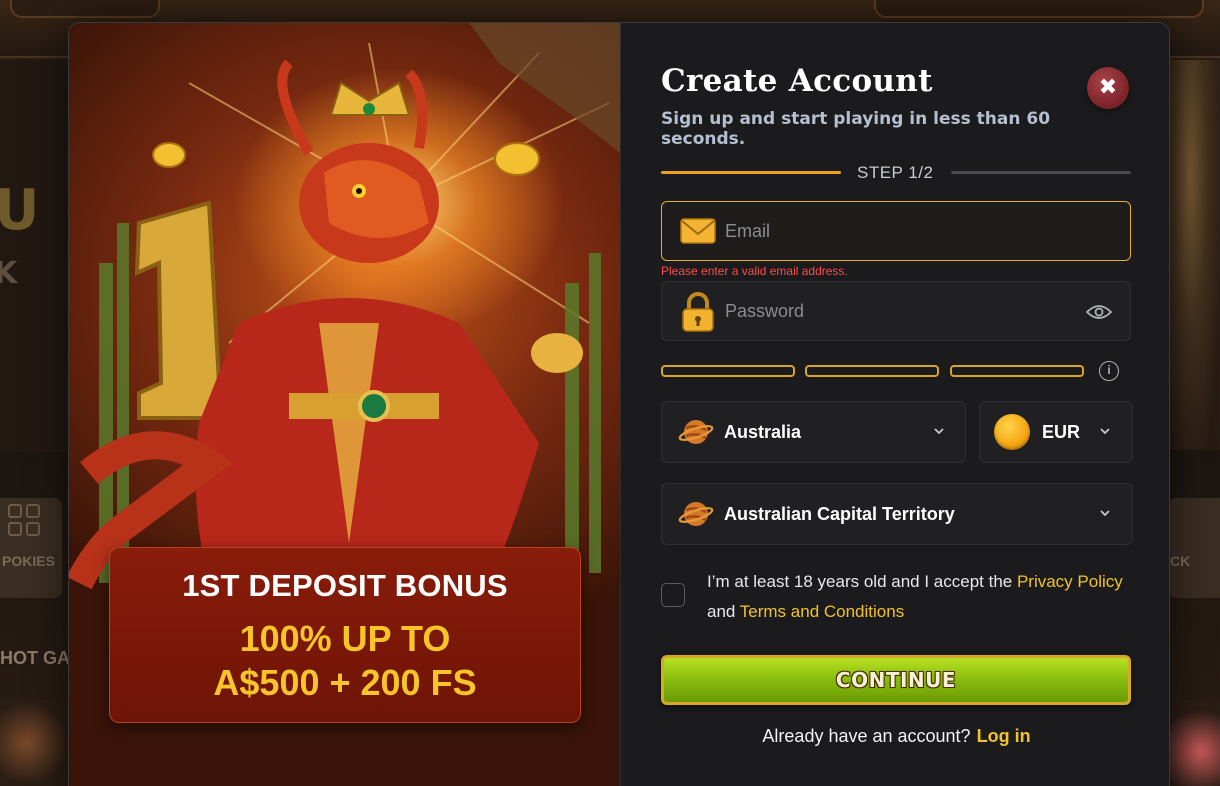 This screenshot has height=786, width=1220. Describe the element at coordinates (896, 231) in the screenshot. I see `email-field: Email` at that location.